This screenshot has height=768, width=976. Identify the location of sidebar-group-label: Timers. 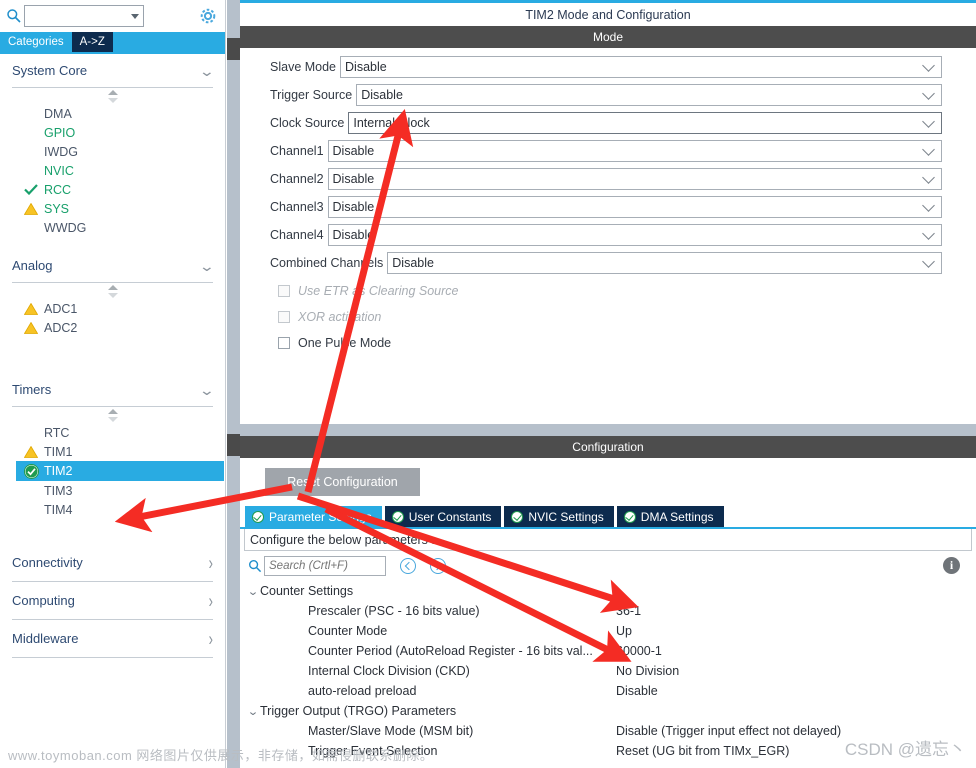
(32, 389).